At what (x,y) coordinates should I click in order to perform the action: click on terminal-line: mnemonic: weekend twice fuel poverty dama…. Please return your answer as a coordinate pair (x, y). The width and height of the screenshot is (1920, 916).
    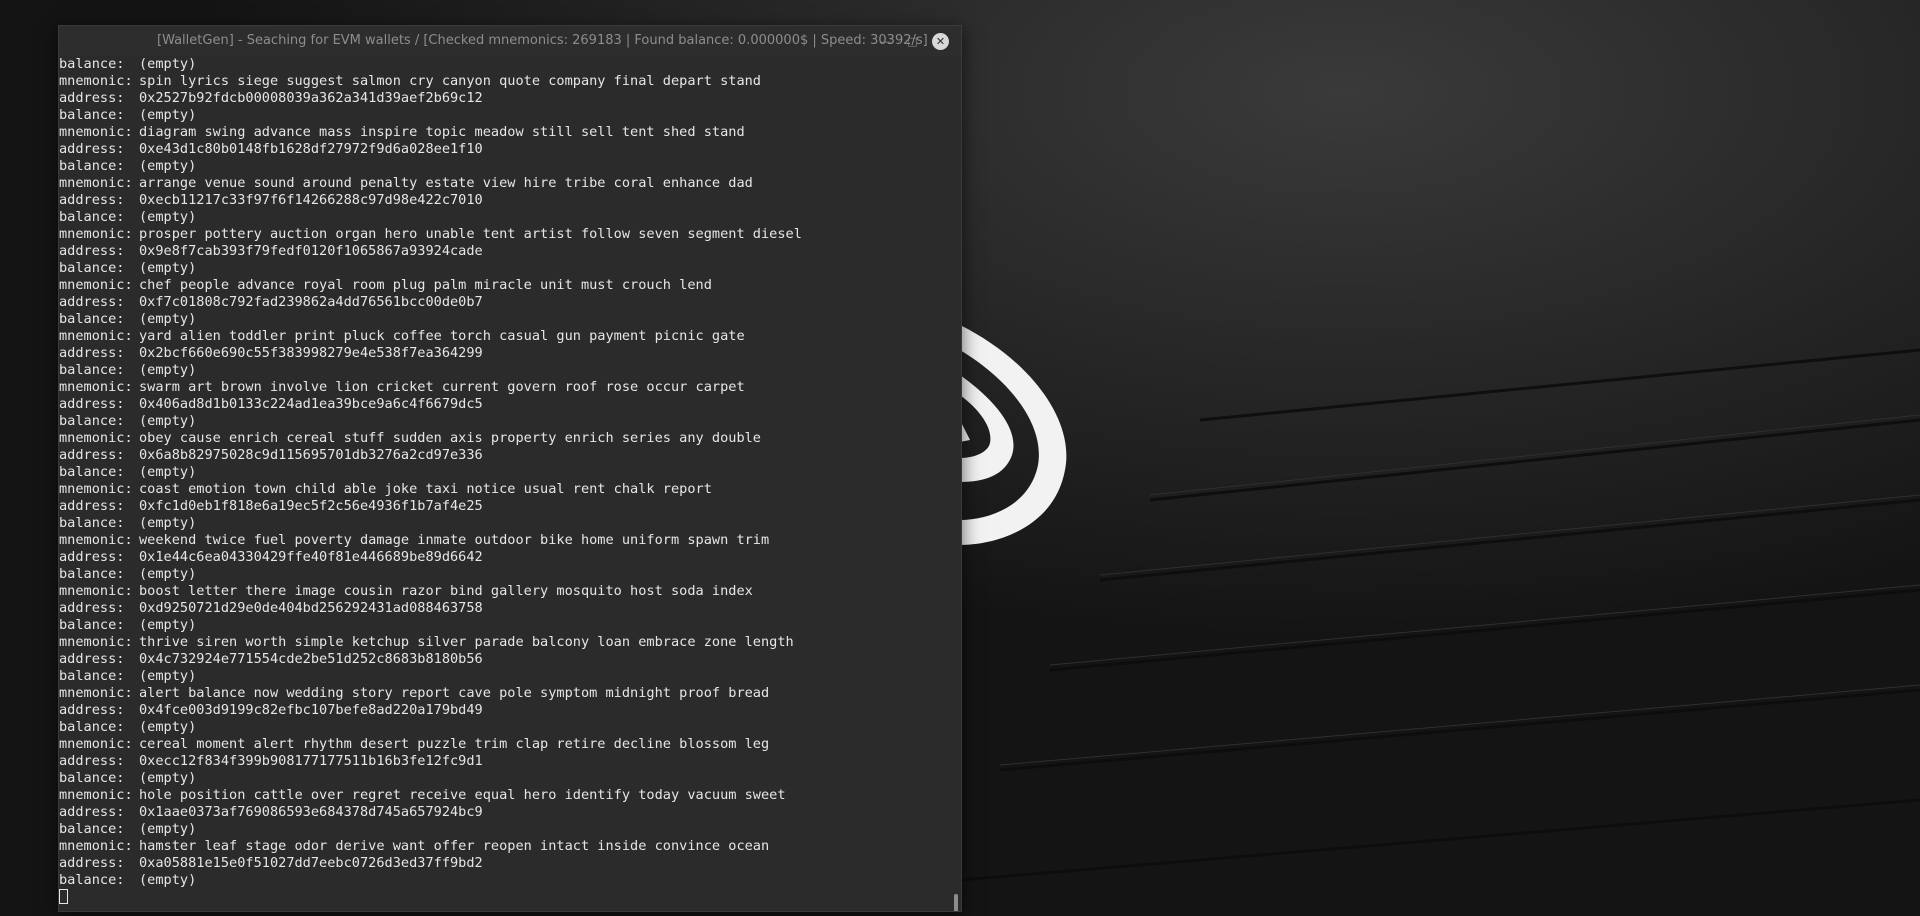
    Looking at the image, I should click on (414, 540).